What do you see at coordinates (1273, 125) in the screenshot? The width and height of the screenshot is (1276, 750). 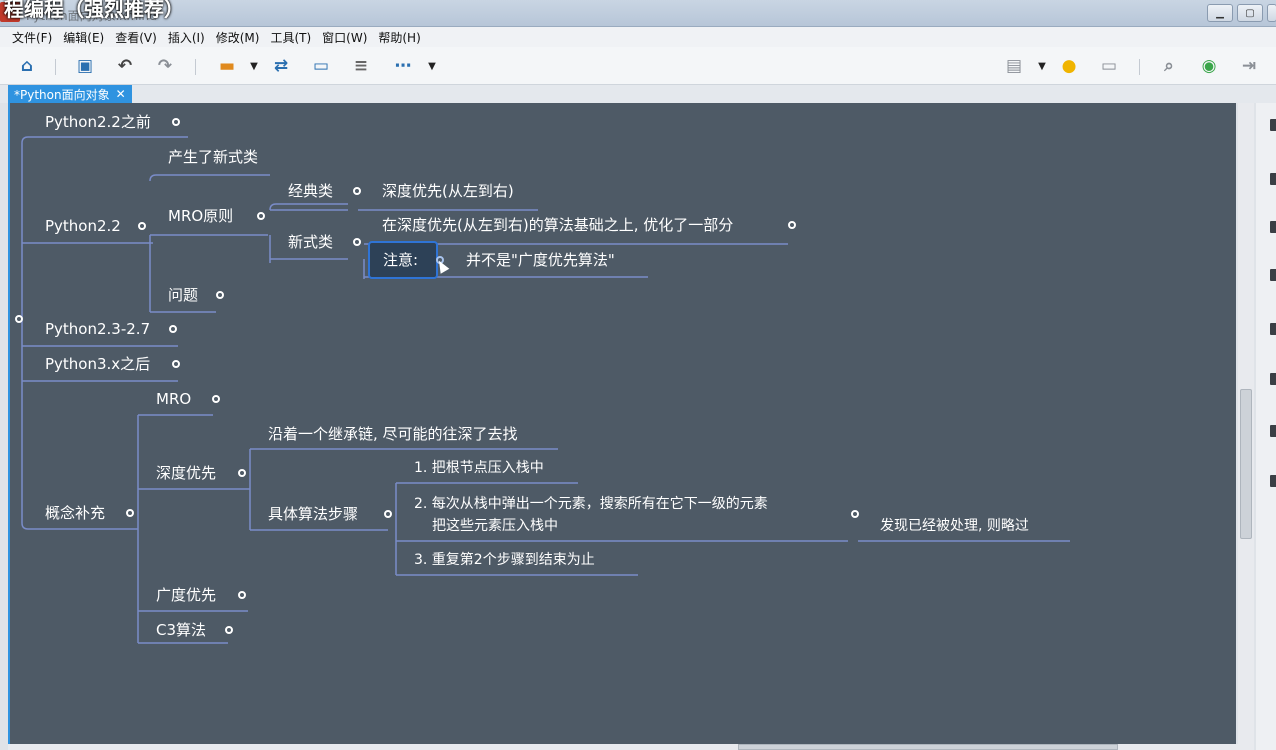 I see `outline-icon` at bounding box center [1273, 125].